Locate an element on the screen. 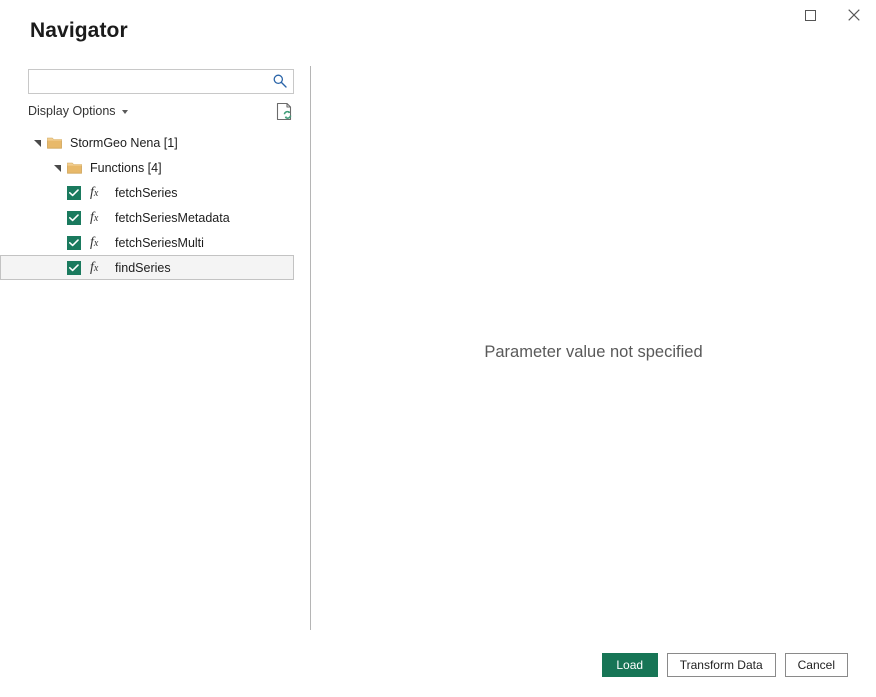  window-controls is located at coordinates (832, 15).